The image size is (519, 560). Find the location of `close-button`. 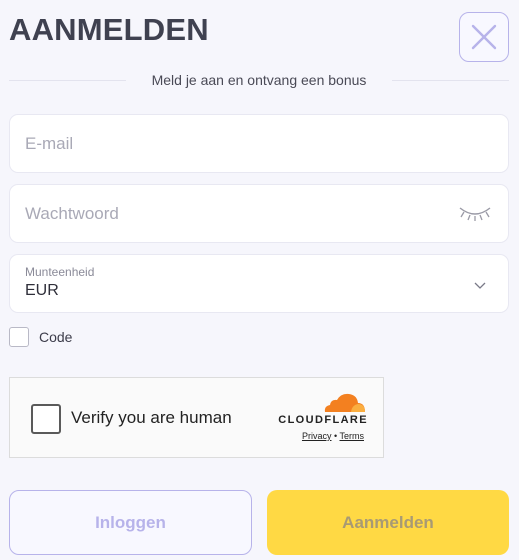

close-button is located at coordinates (484, 37).